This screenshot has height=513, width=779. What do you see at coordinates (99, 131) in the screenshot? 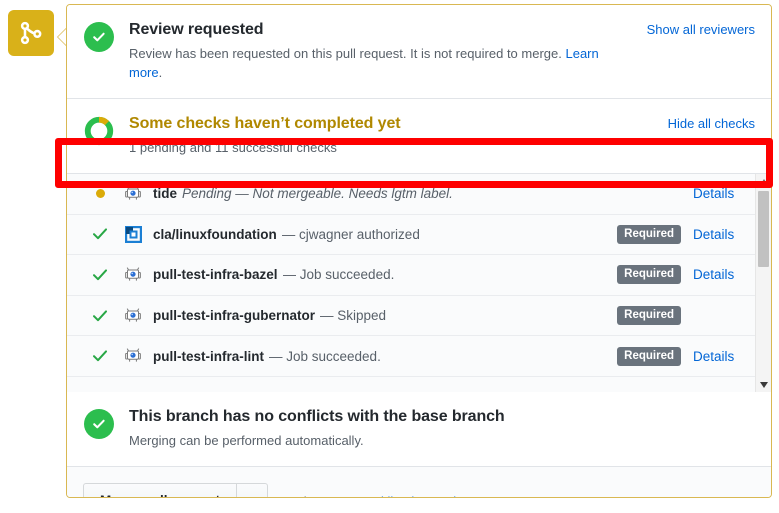
I see `progress-donut-icon` at bounding box center [99, 131].